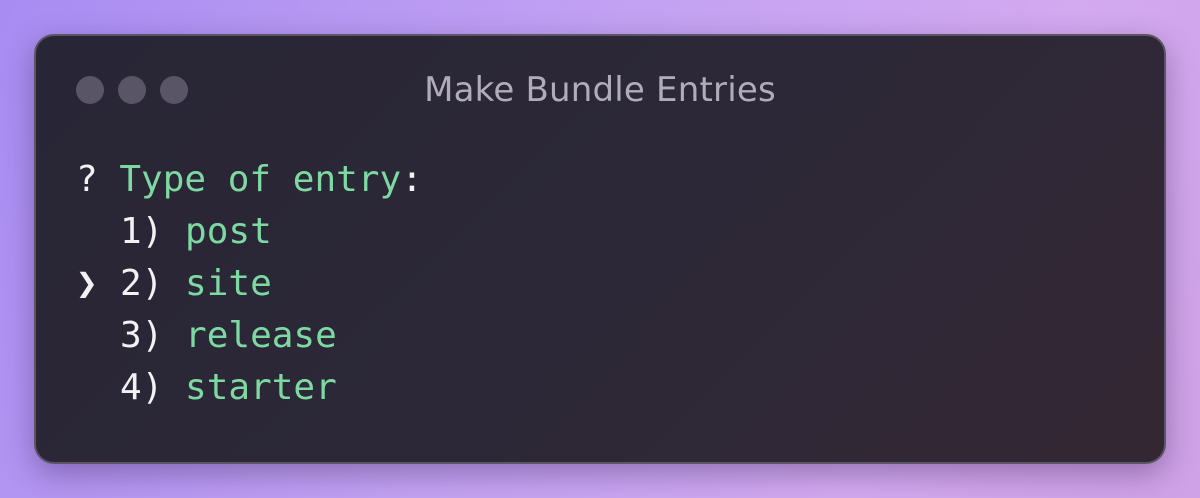  What do you see at coordinates (142, 283) in the screenshot?
I see `option-number: 2)` at bounding box center [142, 283].